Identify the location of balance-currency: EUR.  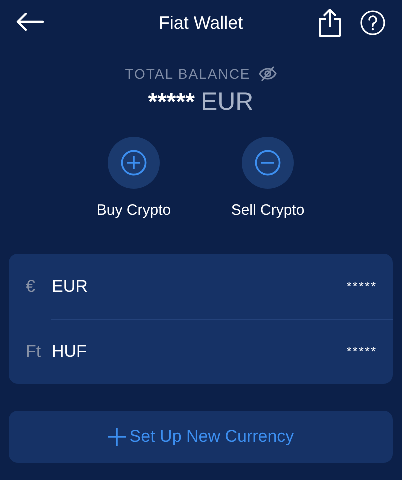
(227, 102).